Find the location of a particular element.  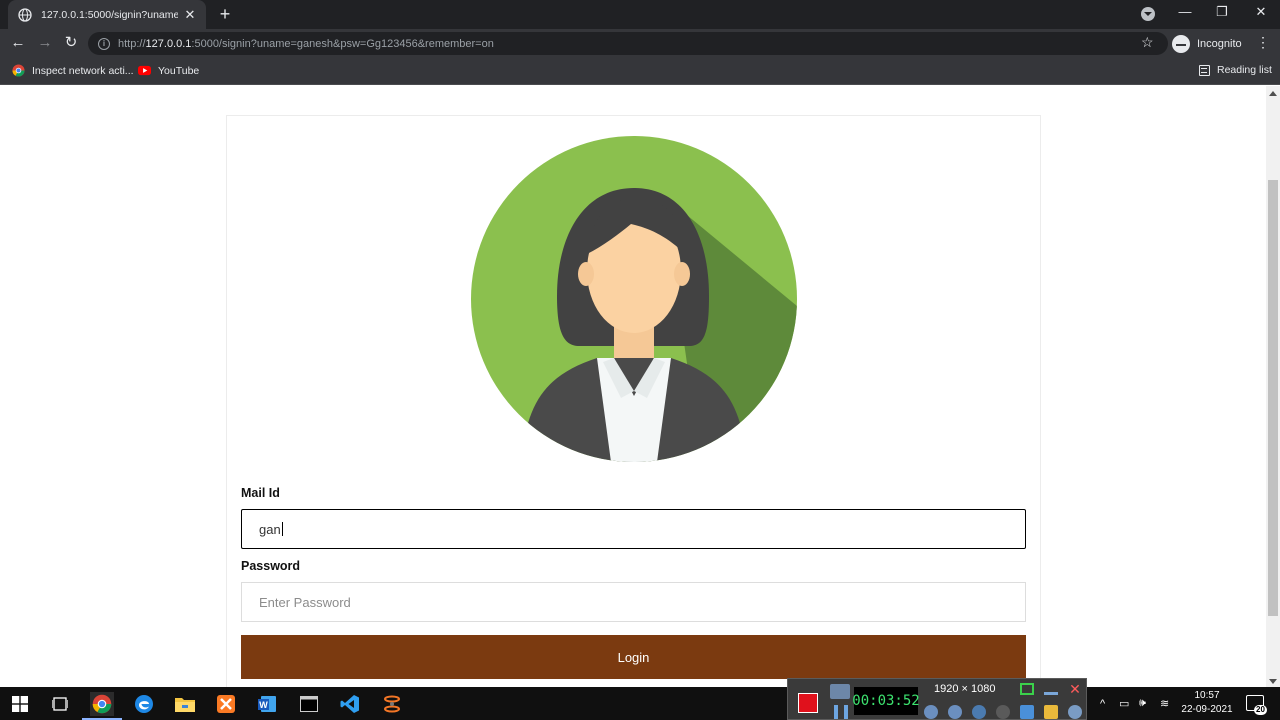

system-clock: 10:57 22-09-2021 is located at coordinates (1207, 703).